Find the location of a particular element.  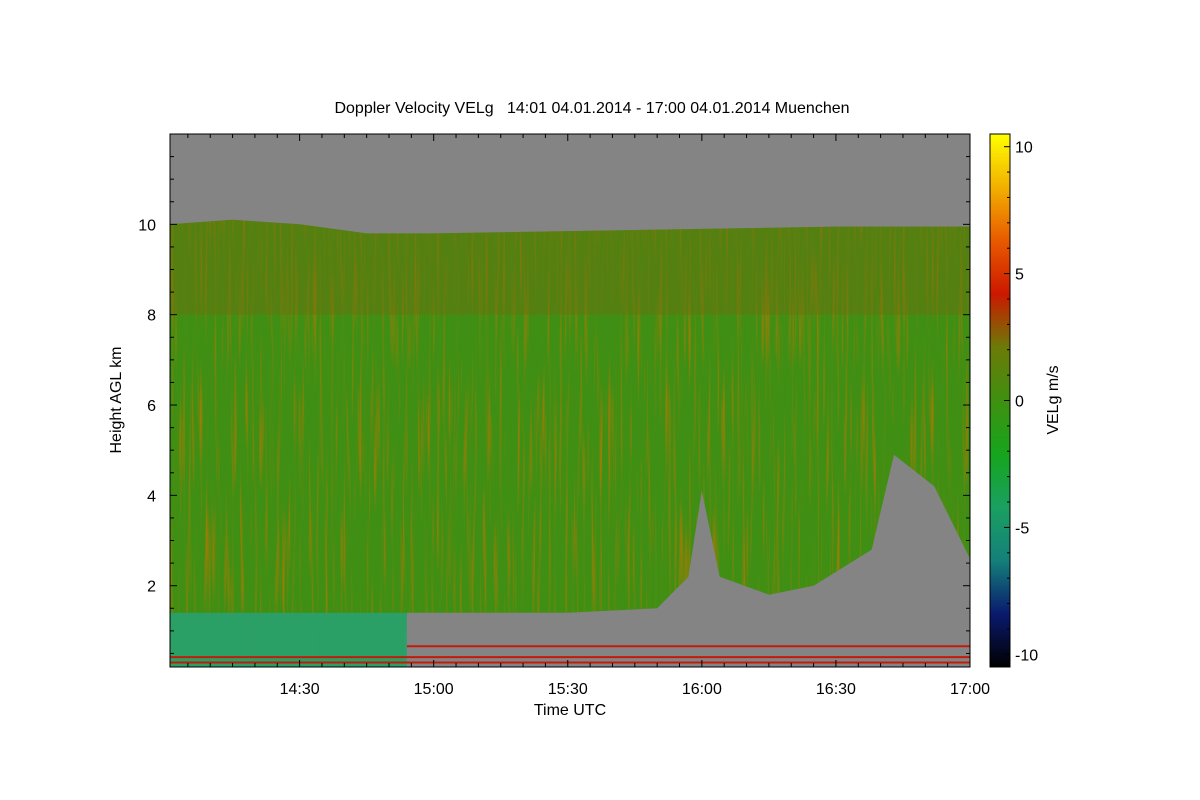

y-tick-label: 4 is located at coordinates (151, 496).